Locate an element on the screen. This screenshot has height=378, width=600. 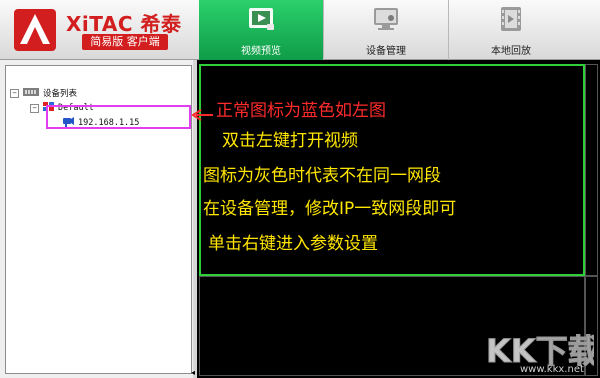
watermark-site: www.kkx.net is located at coordinates (552, 369).